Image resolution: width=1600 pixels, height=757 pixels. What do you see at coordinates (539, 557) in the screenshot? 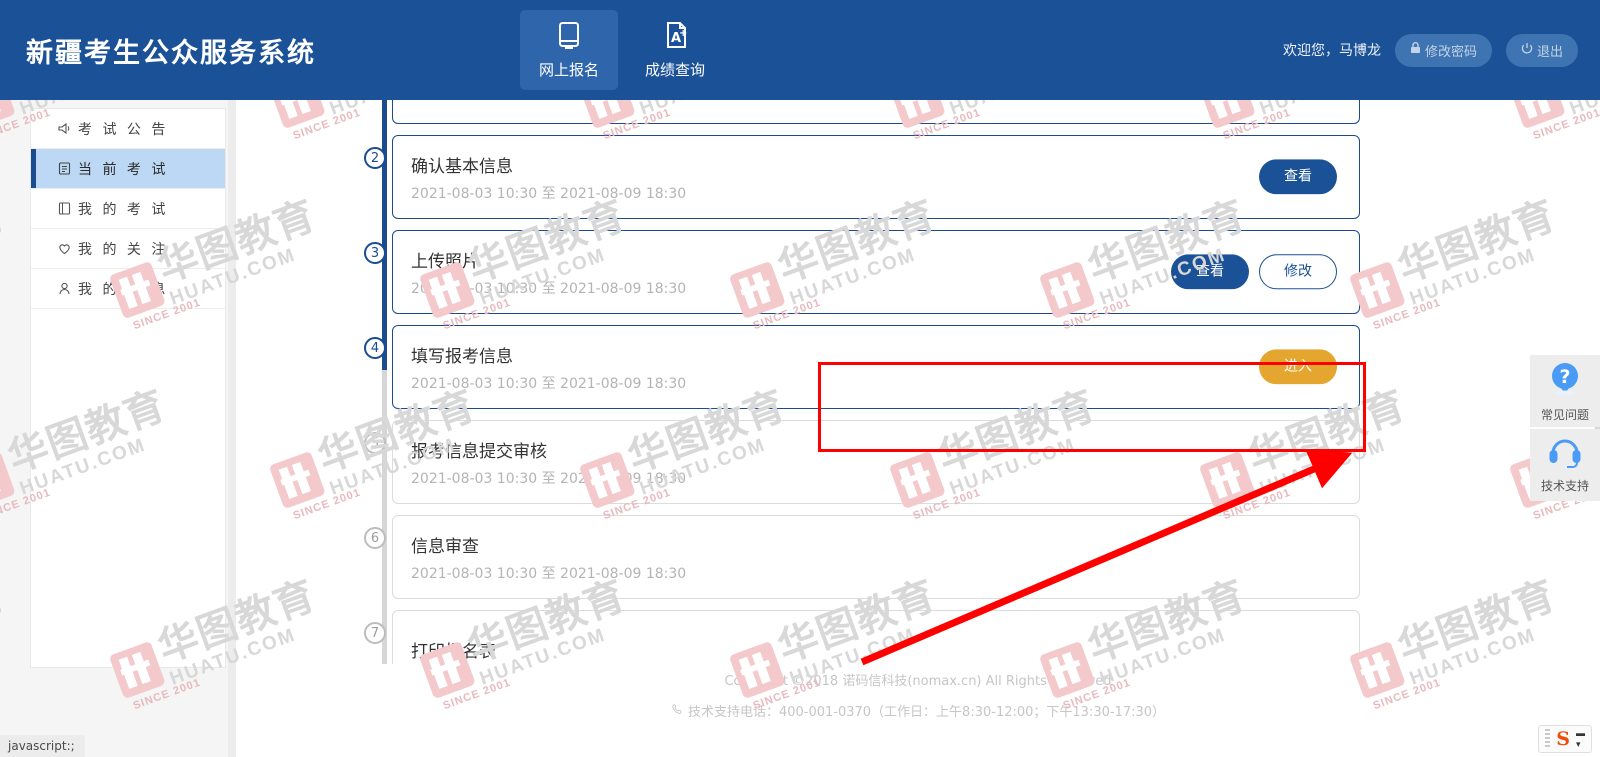
I see `step-text: 信息审查 2021-08-03 10:30 至 2021-08-09 18:30` at bounding box center [539, 557].